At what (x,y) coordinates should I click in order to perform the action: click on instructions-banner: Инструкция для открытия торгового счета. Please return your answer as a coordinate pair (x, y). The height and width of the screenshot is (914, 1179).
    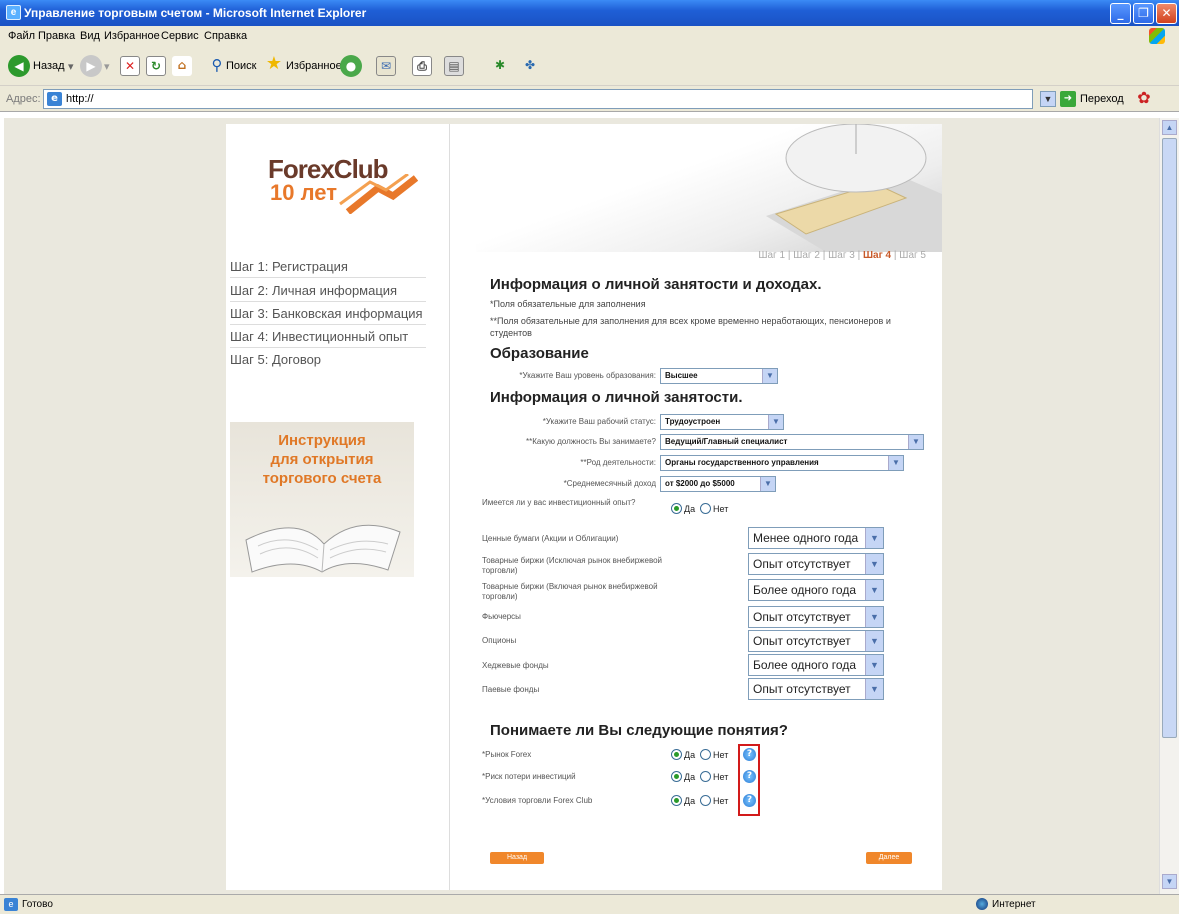
    Looking at the image, I should click on (322, 499).